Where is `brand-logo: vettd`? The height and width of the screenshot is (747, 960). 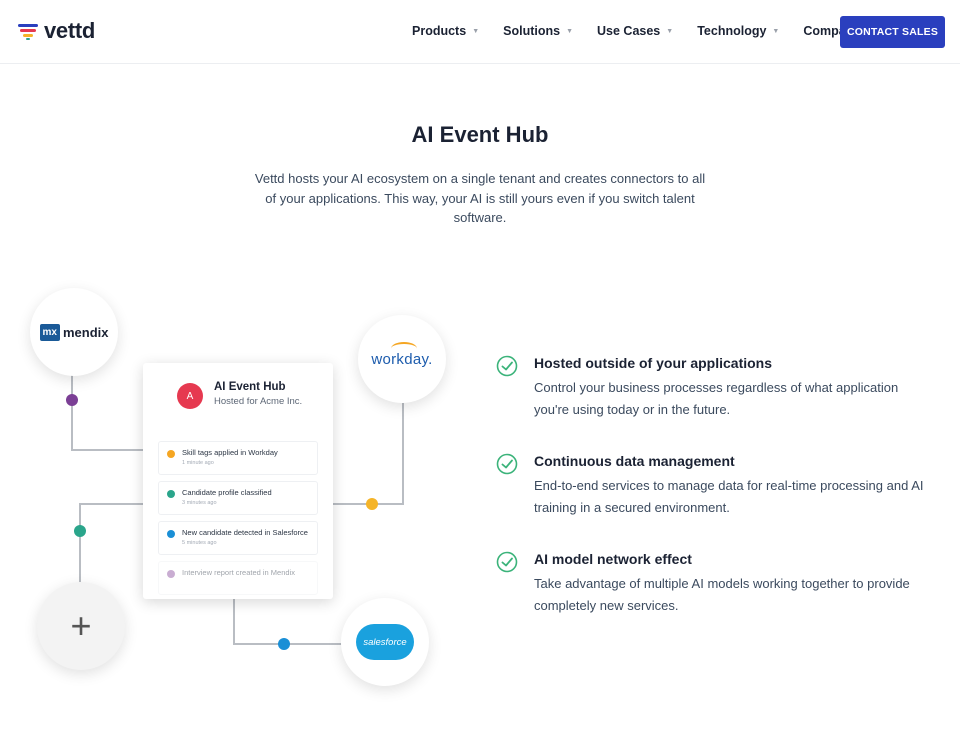
brand-logo: vettd is located at coordinates (56, 31).